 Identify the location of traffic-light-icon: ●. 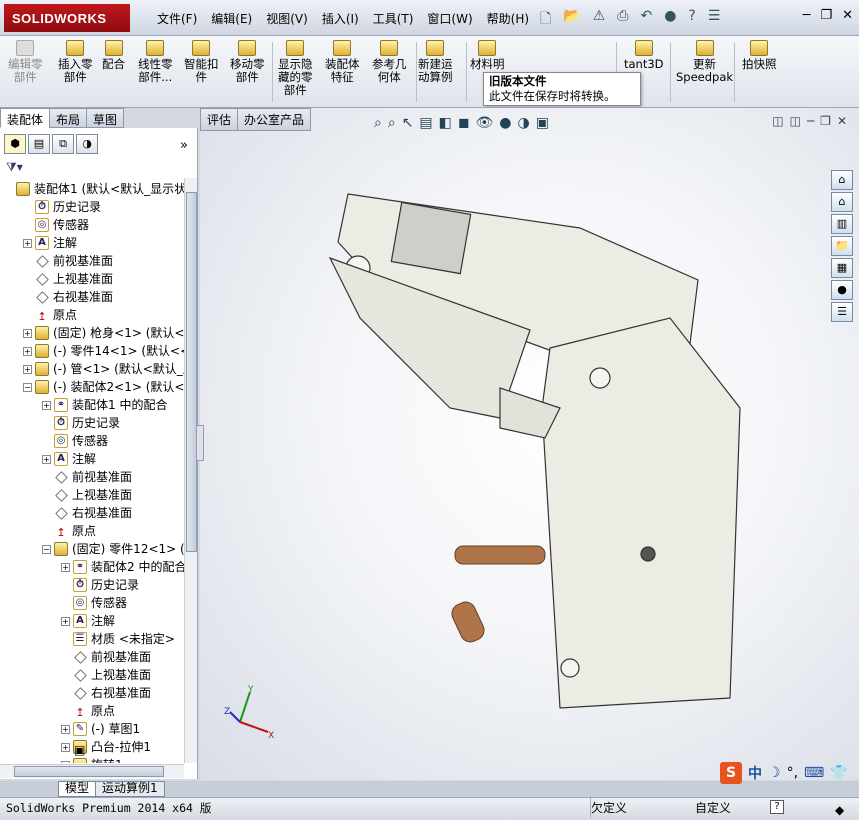
(670, 20).